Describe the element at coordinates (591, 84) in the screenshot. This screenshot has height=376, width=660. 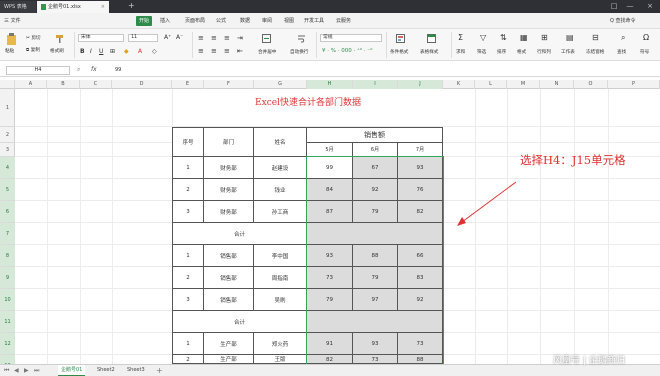
I see `column-header: O` at that location.